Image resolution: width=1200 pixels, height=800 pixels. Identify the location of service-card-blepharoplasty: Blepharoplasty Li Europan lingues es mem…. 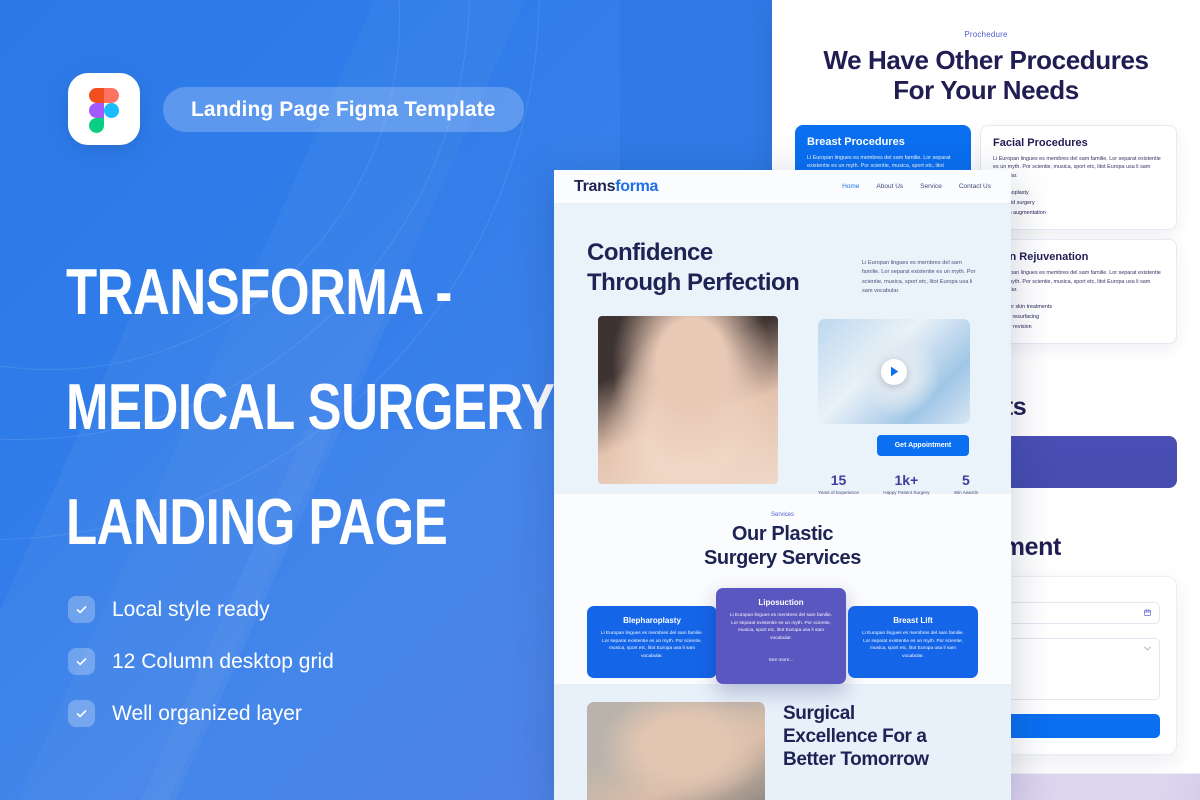
(652, 642).